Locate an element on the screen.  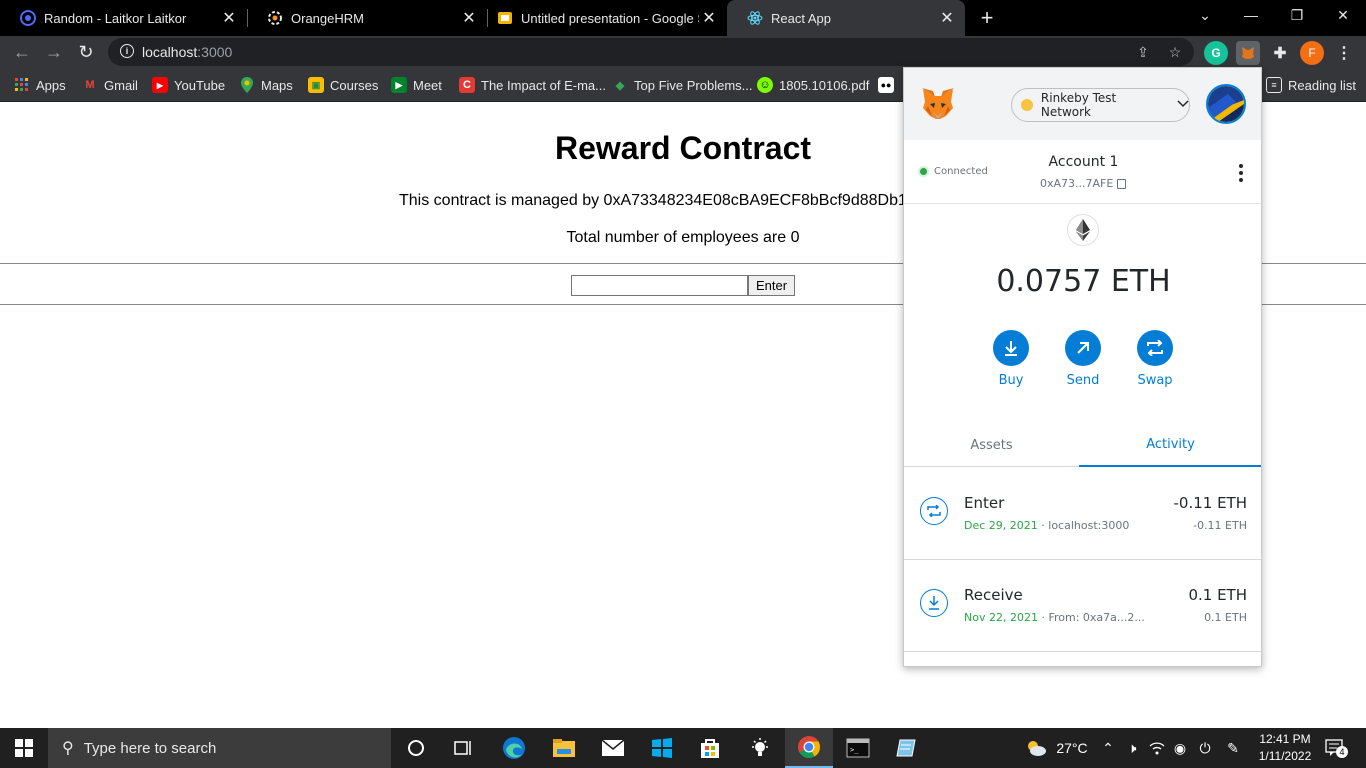
reading-list: ≡ Reading list is located at coordinates (1311, 85).